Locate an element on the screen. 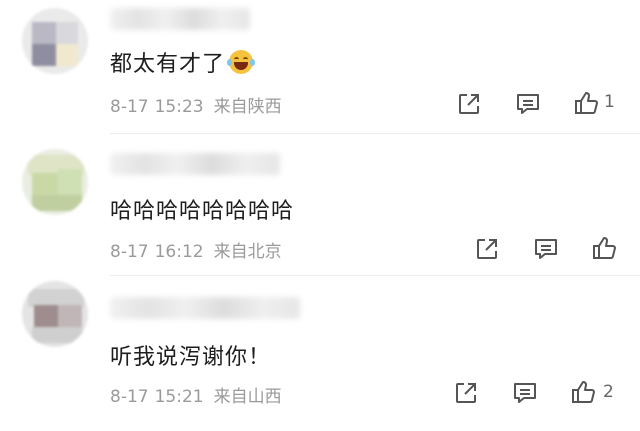 This screenshot has width=640, height=431. comment-location: 来自山西 is located at coordinates (247, 397).